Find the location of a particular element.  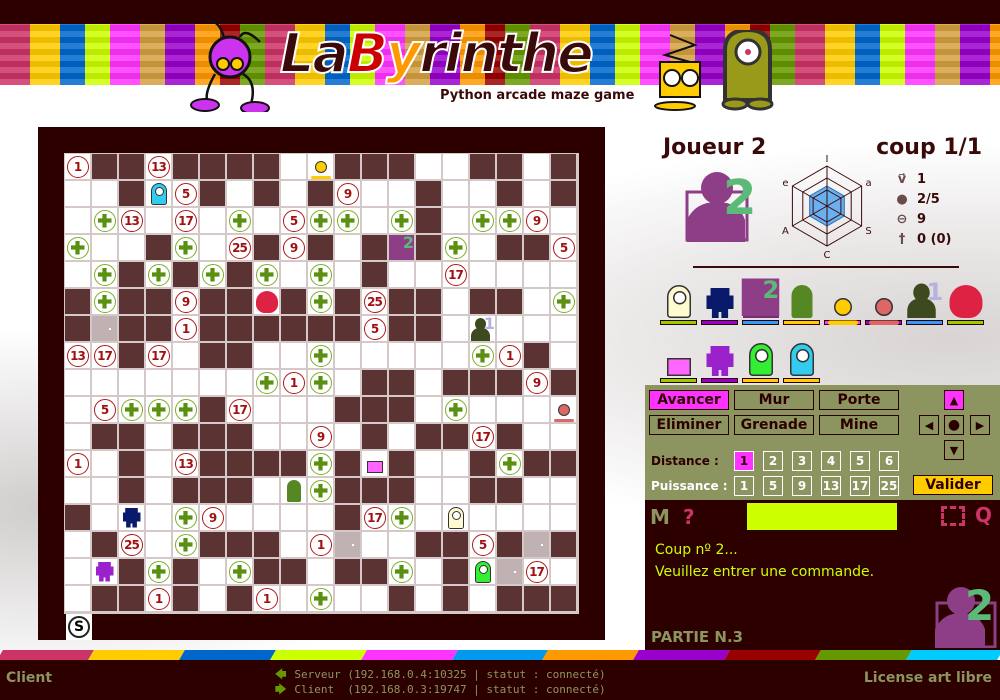

command-input is located at coordinates (822, 516).